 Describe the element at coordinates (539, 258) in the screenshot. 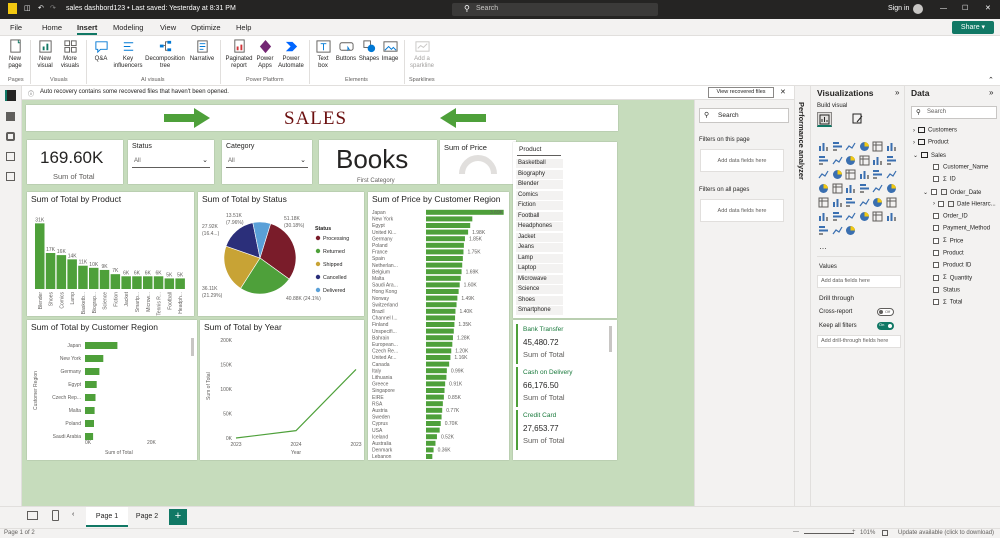

I see `slicer-item: Lamp` at that location.